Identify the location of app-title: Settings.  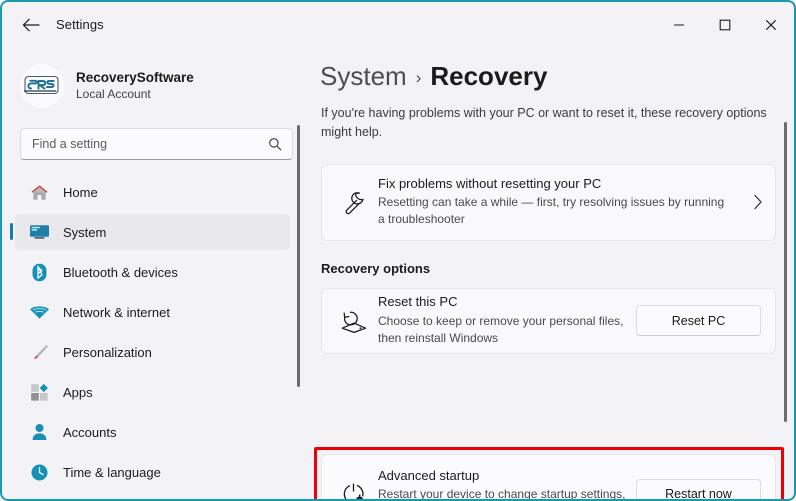
(80, 24).